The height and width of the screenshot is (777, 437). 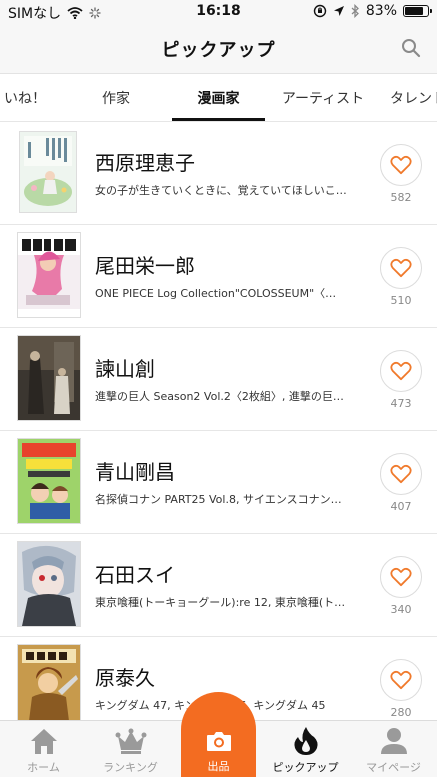 I want to click on nav-bar: ピックアップ, so click(x=218, y=49).